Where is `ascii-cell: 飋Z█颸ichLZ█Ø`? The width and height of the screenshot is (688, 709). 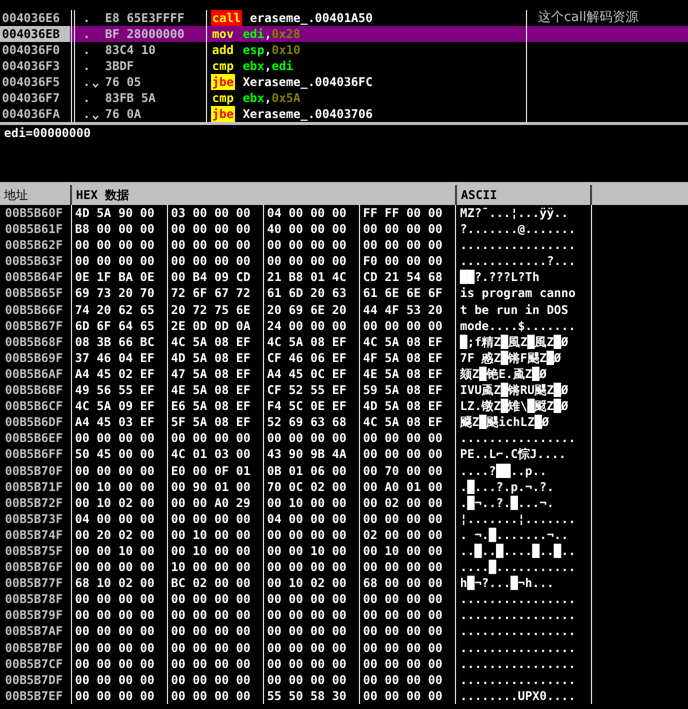 ascii-cell: 飋Z█颸ichLZ█Ø is located at coordinates (505, 422).